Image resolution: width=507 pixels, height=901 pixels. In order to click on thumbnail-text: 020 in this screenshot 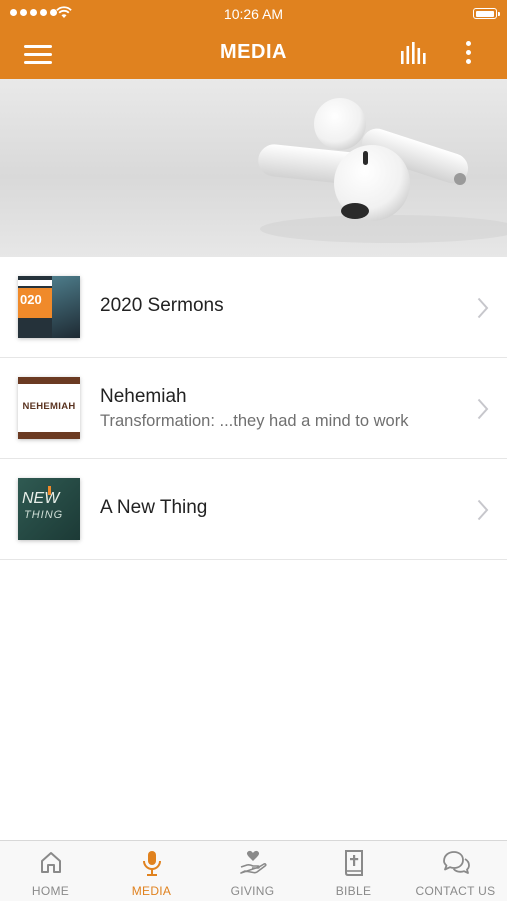, I will do `click(31, 299)`.